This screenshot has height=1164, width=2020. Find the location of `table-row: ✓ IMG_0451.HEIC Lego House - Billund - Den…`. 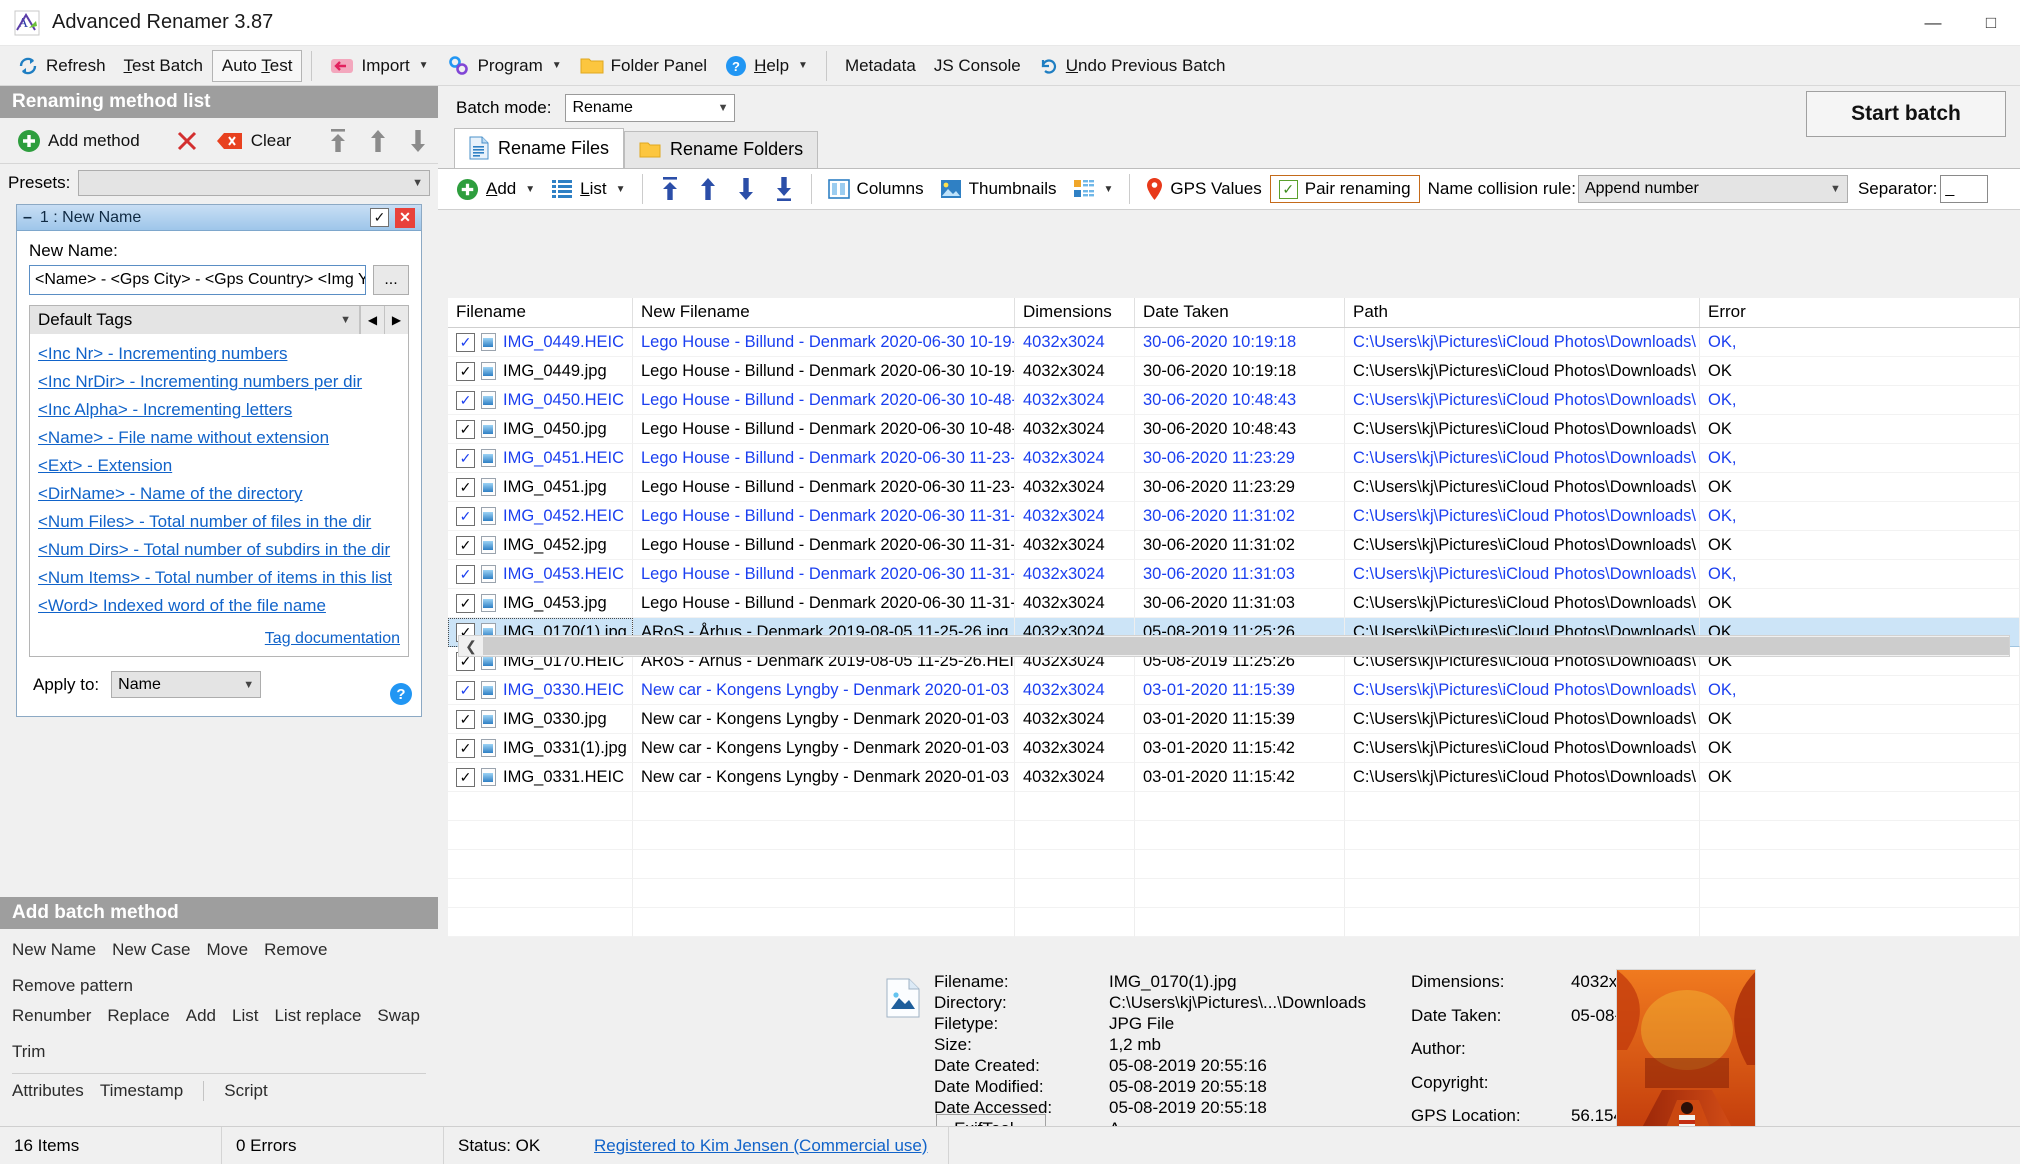

table-row: ✓ IMG_0451.HEIC Lego House - Billund - Den… is located at coordinates (1234, 458).